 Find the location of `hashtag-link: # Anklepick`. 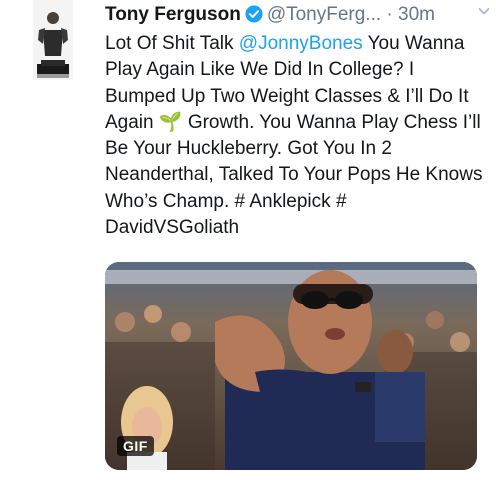

hashtag-link: # Anklepick is located at coordinates (283, 201).